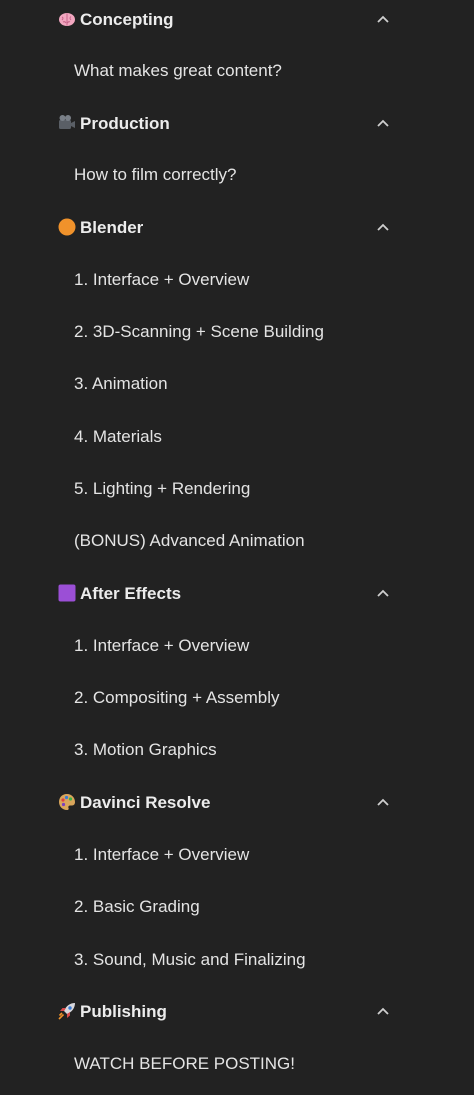 This screenshot has height=1095, width=474. What do you see at coordinates (67, 802) in the screenshot?
I see `palette-icon` at bounding box center [67, 802].